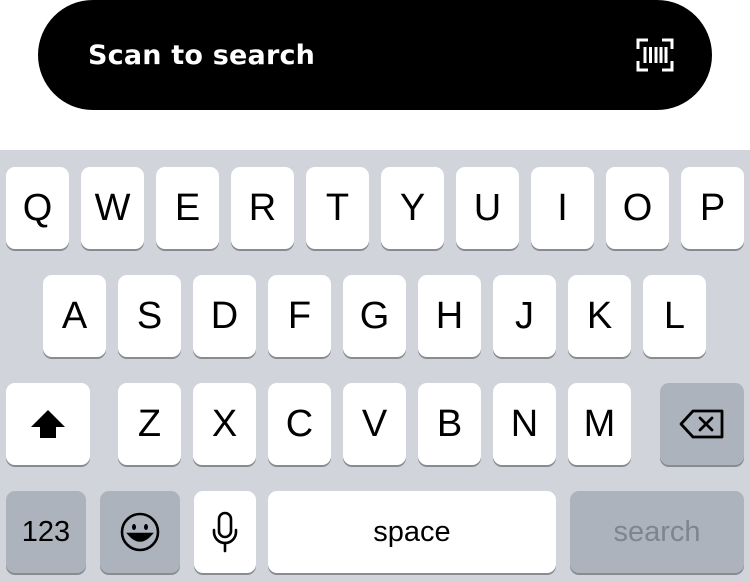 The height and width of the screenshot is (582, 750). What do you see at coordinates (599, 316) in the screenshot?
I see `key-k: K` at bounding box center [599, 316].